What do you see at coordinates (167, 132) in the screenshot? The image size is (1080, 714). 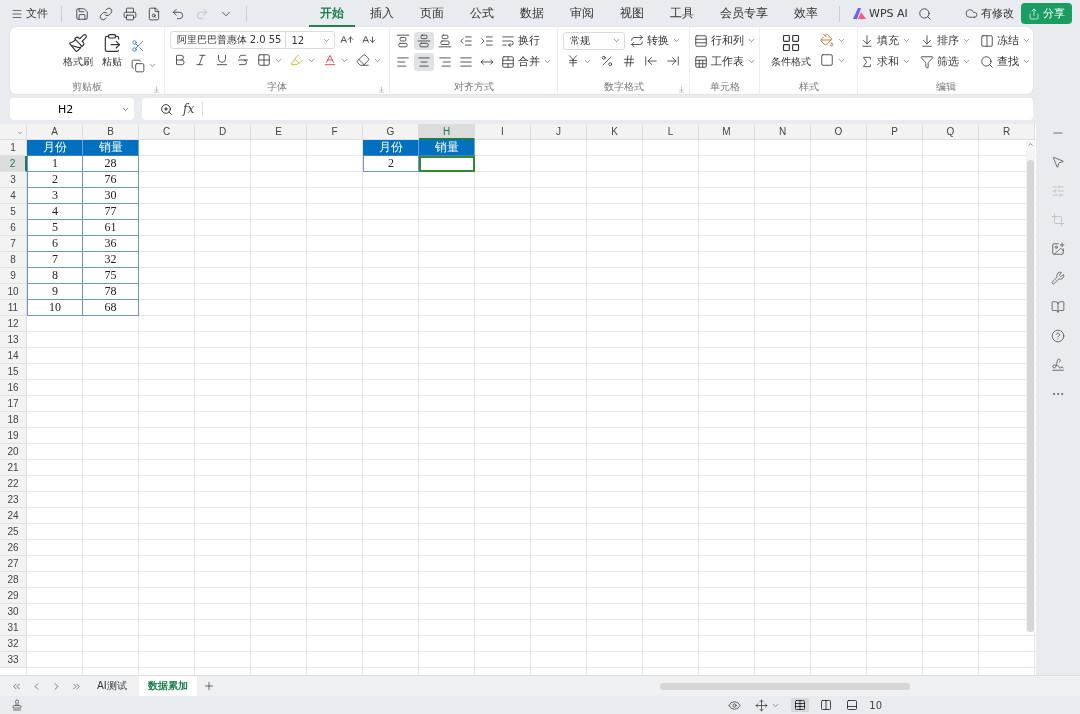 I see `column-header: C` at bounding box center [167, 132].